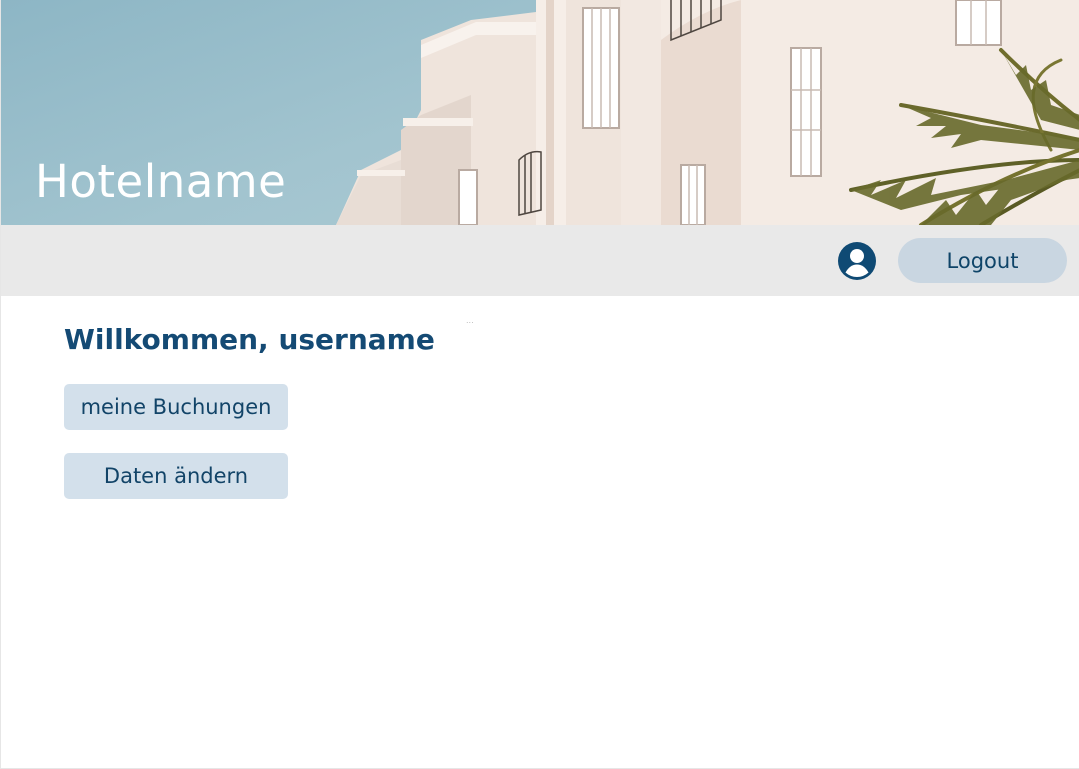 The image size is (1079, 769). I want to click on edit-data-button: Daten ändern, so click(176, 476).